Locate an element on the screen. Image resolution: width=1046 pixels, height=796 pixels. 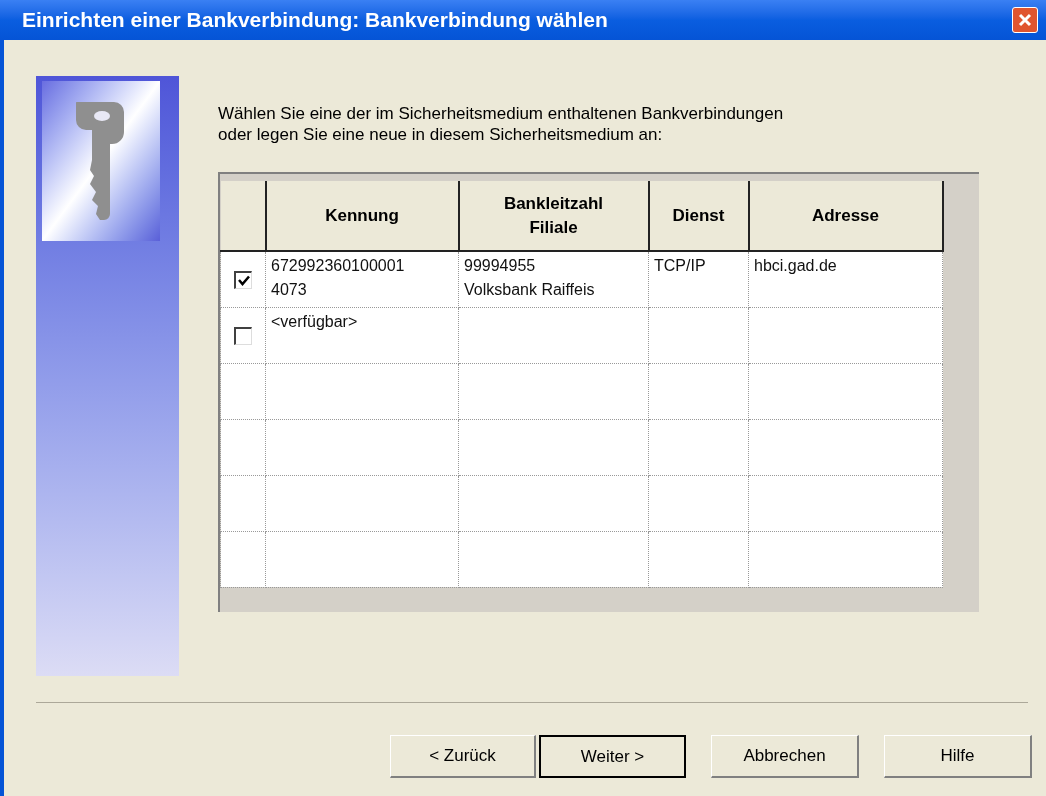
column-header: Kennung is located at coordinates (362, 216).